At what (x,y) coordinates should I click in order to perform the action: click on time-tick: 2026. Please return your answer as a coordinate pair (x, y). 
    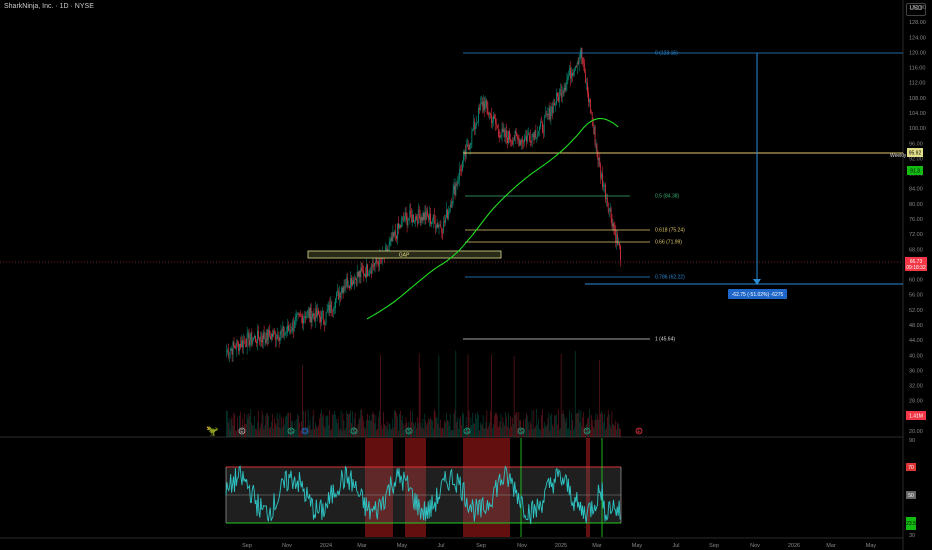
    Looking at the image, I should click on (794, 546).